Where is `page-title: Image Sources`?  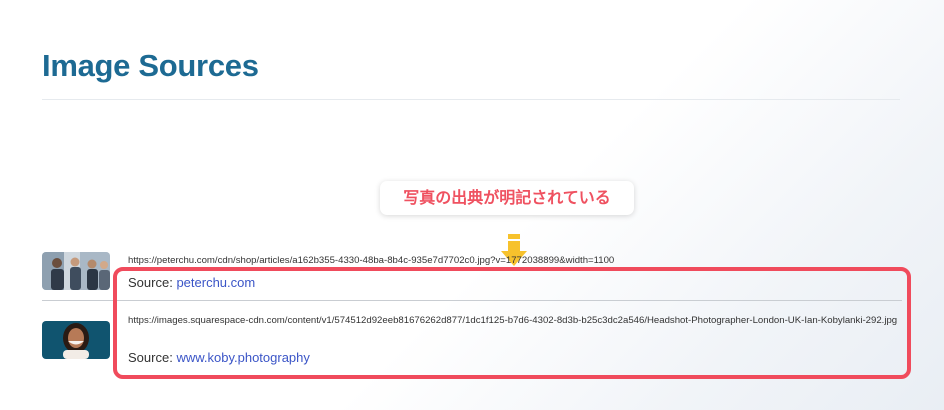 page-title: Image Sources is located at coordinates (150, 65).